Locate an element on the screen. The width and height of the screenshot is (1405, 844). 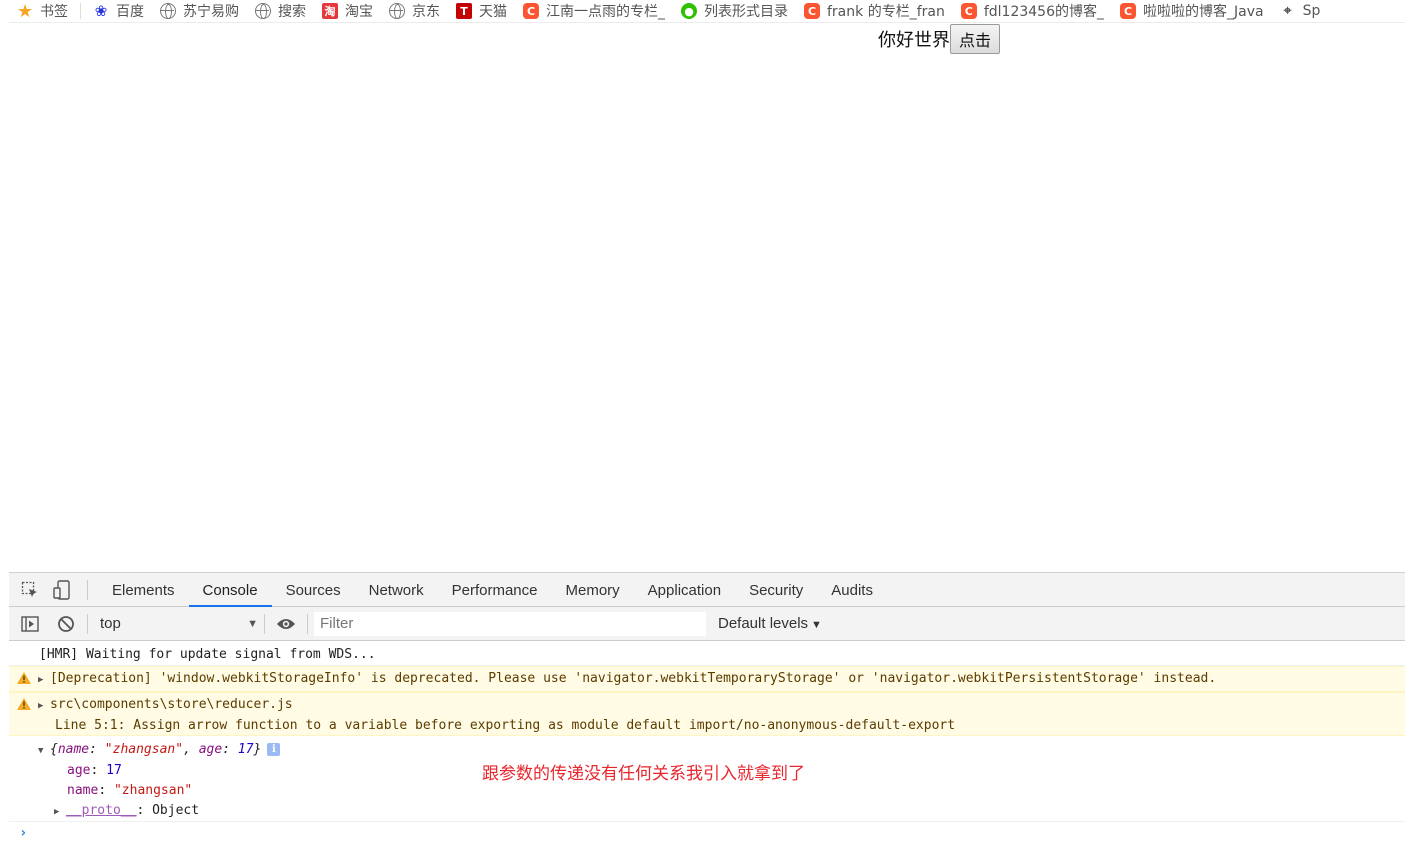
log-levels-dropdown: Default levels ▼ is located at coordinates (770, 623).